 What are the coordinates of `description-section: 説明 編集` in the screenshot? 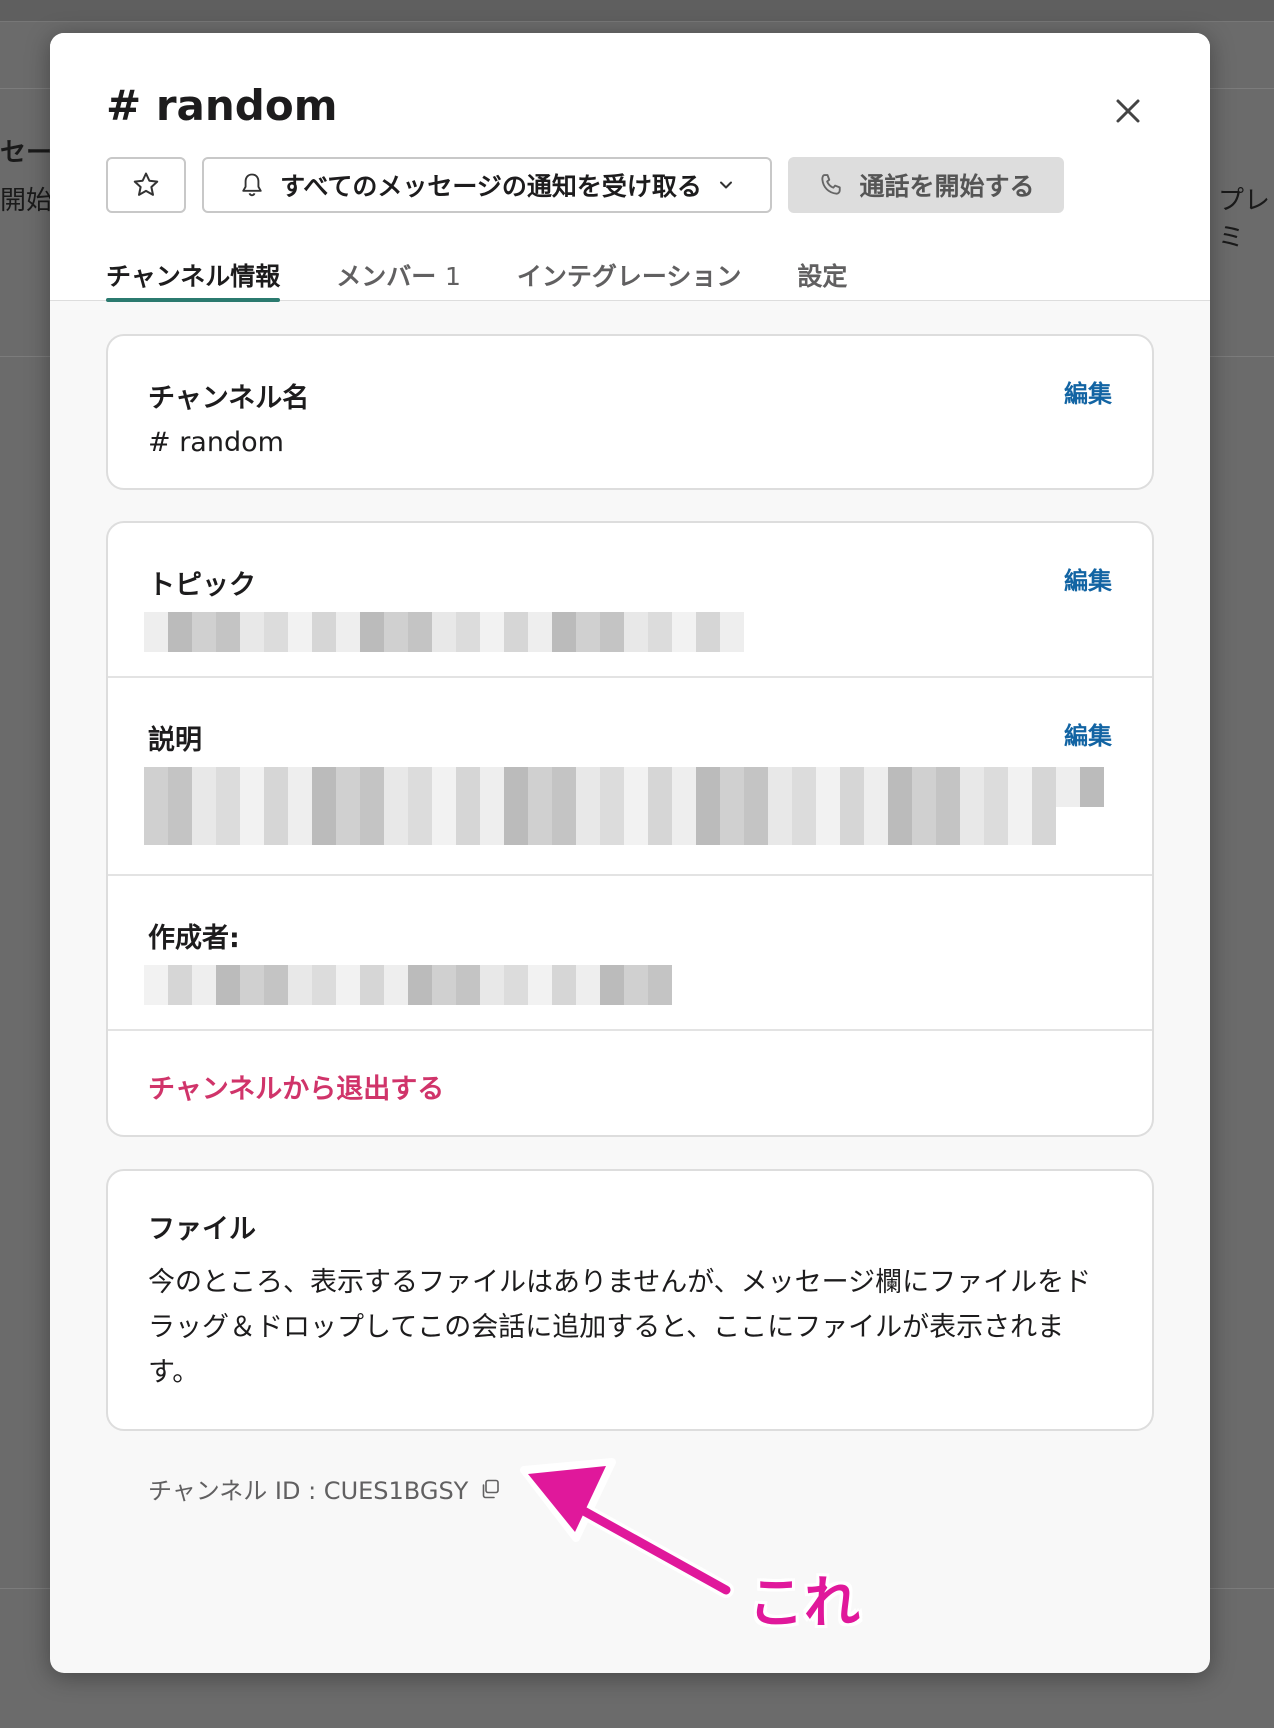 It's located at (630, 777).